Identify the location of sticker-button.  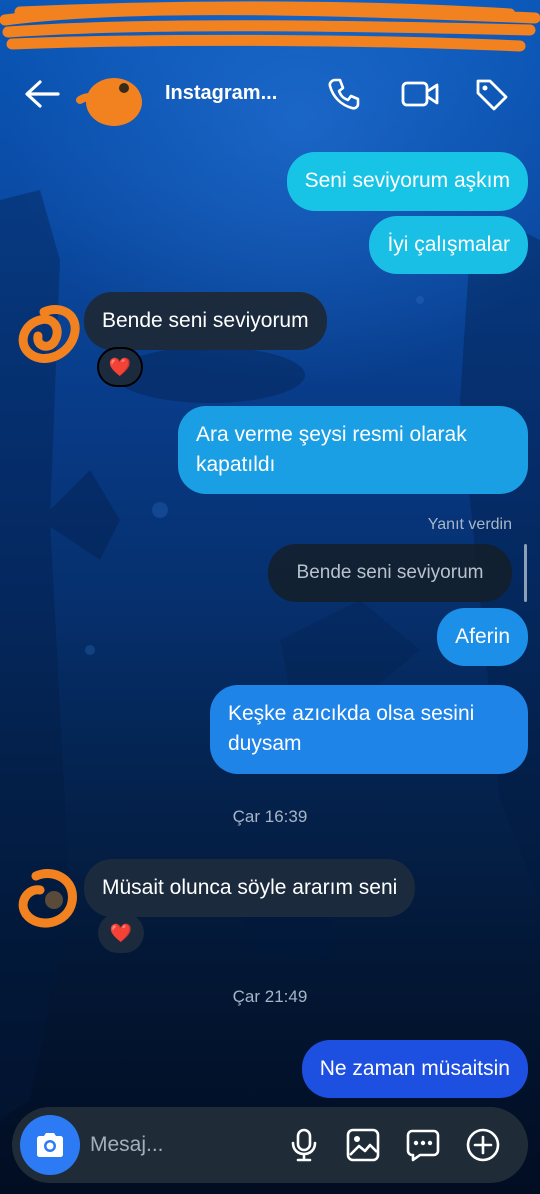
(423, 1145).